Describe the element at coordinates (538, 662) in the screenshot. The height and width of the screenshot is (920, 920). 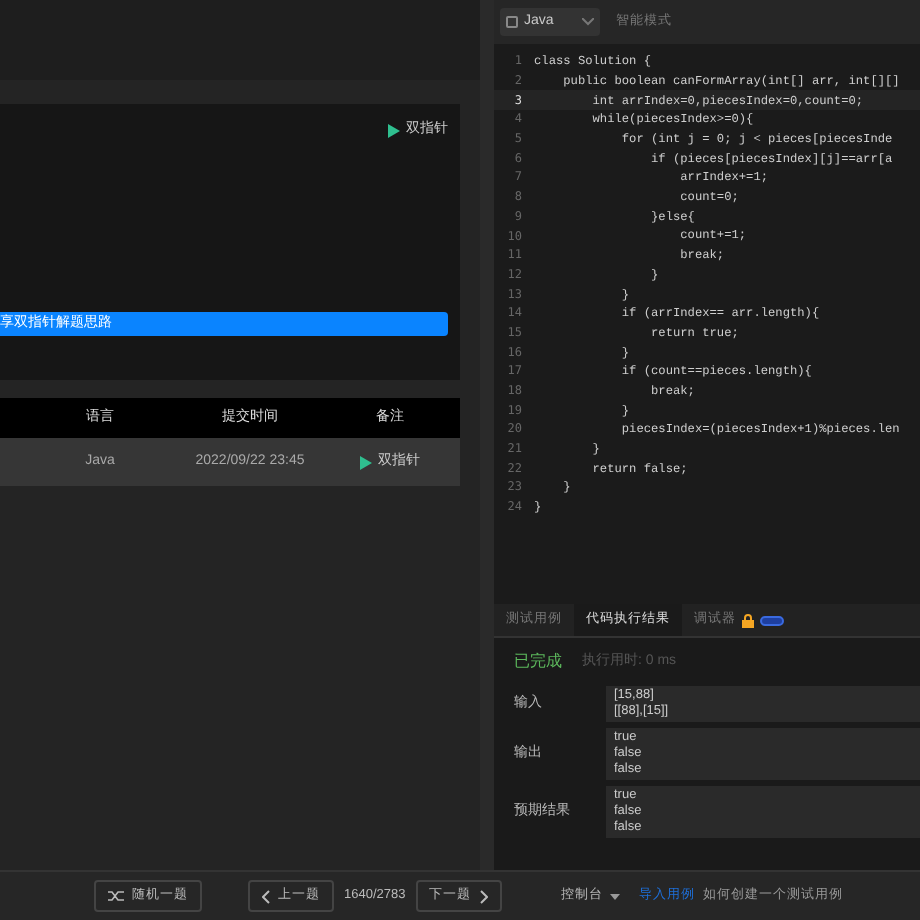
I see `status-text: 已完成` at that location.